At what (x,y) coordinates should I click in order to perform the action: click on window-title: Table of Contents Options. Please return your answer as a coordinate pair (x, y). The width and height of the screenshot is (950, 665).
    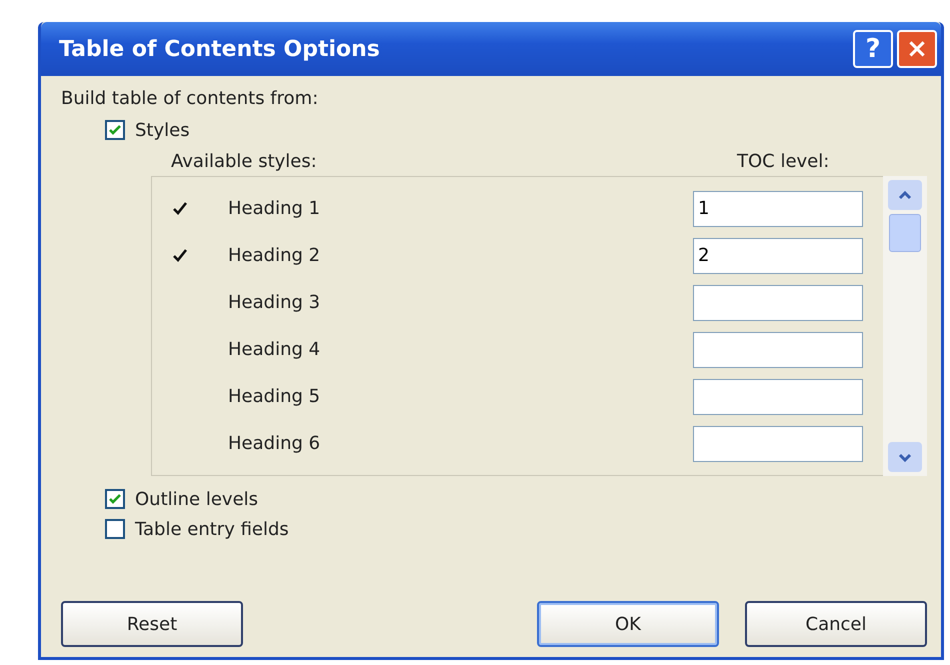
    Looking at the image, I should click on (219, 49).